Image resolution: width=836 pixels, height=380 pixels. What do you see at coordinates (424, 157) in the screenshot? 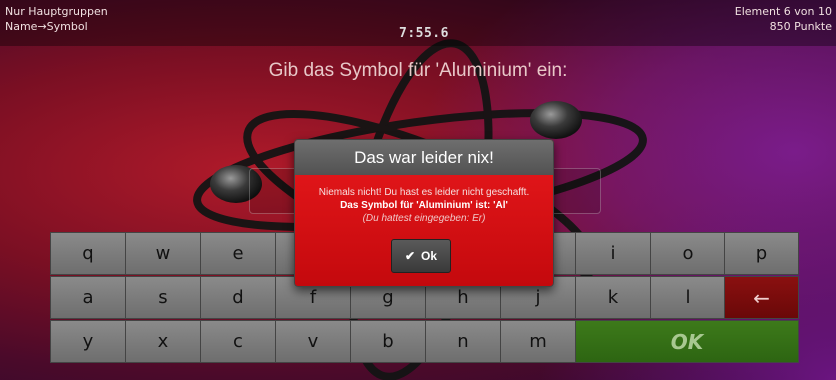
I see `dialog-title: Das war leider nix!` at bounding box center [424, 157].